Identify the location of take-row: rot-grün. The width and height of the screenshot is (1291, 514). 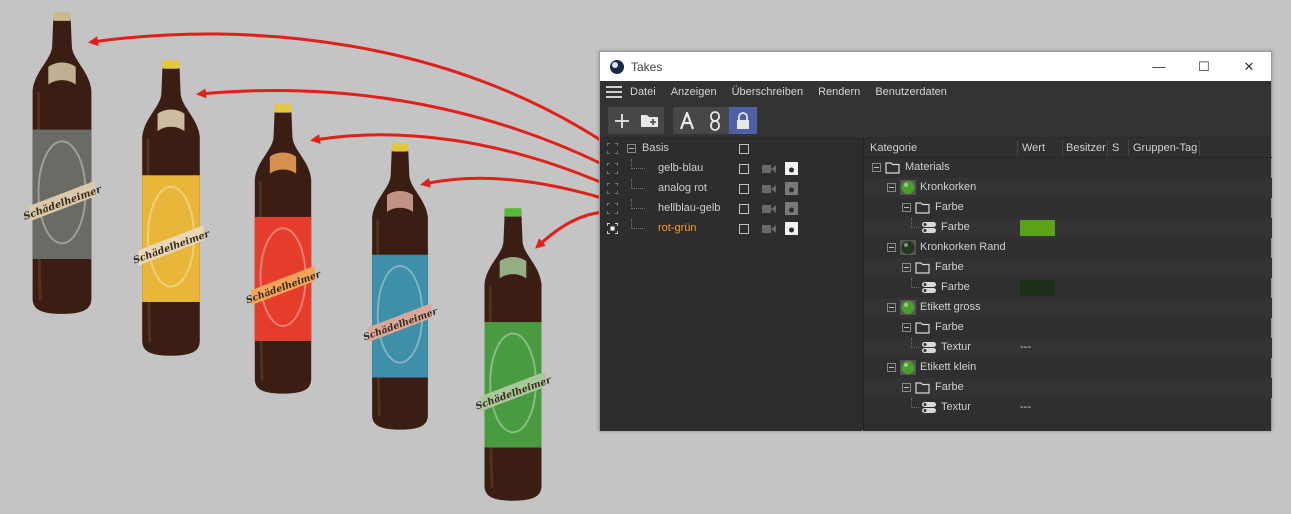
(731, 229).